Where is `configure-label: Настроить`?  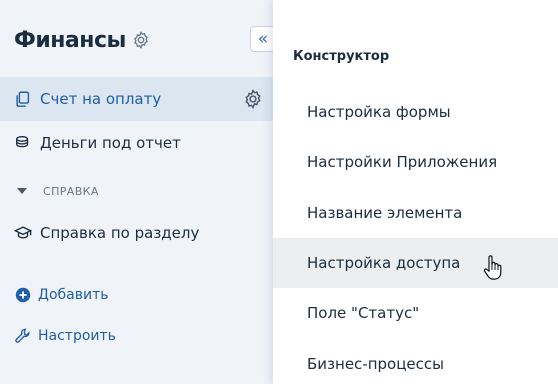
configure-label: Настроить is located at coordinates (77, 336).